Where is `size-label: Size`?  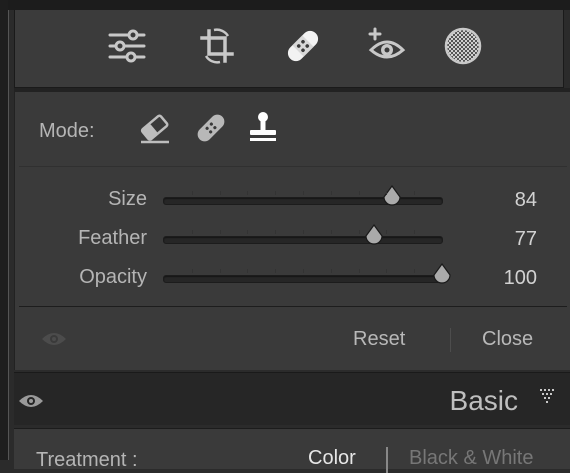 size-label: Size is located at coordinates (127, 199).